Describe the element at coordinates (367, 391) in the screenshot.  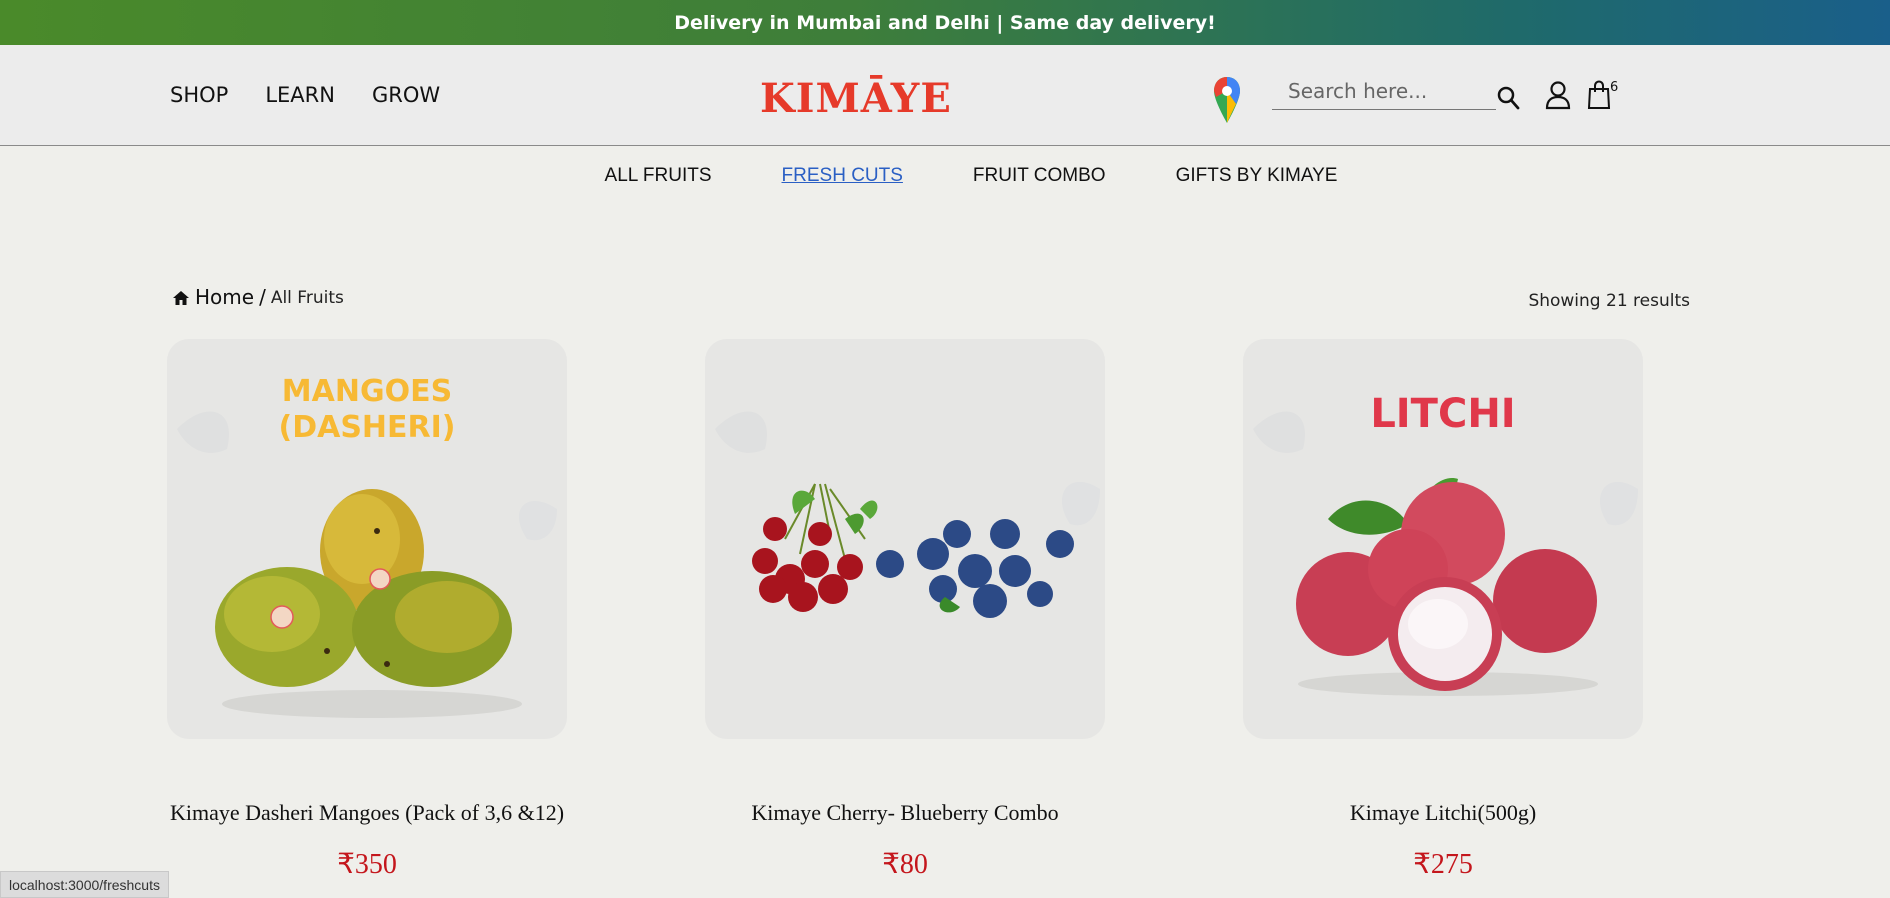
I see `svg-text: MANGOES` at that location.